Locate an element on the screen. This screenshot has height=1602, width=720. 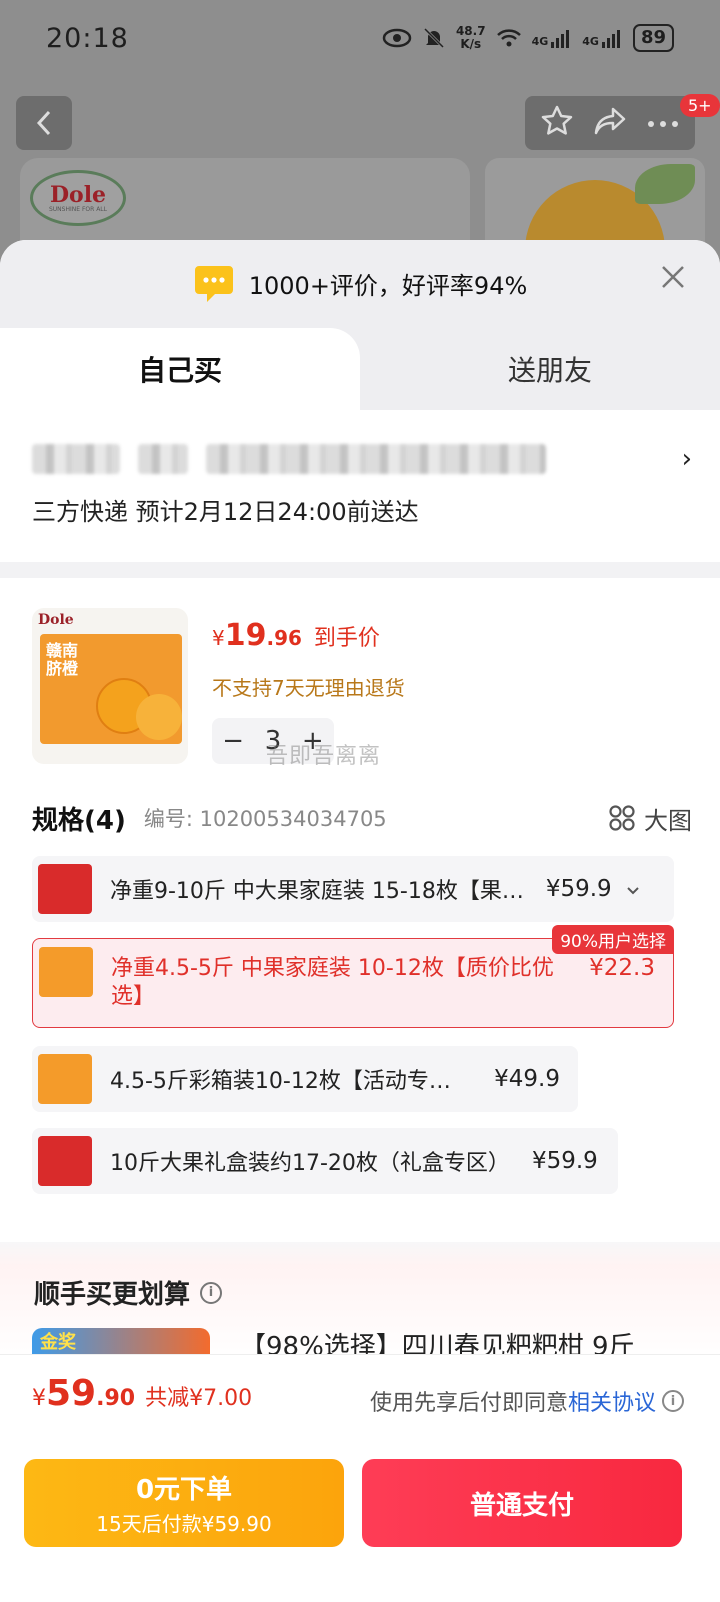
normal-pay-button: 普通支付 is located at coordinates (522, 1503).